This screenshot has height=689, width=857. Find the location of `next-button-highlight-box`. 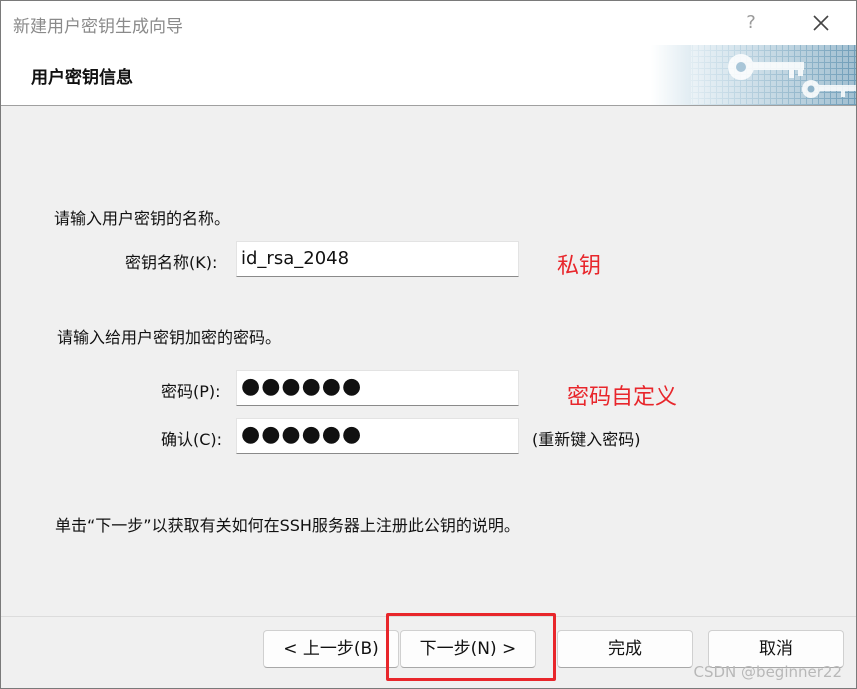

next-button-highlight-box is located at coordinates (471, 647).